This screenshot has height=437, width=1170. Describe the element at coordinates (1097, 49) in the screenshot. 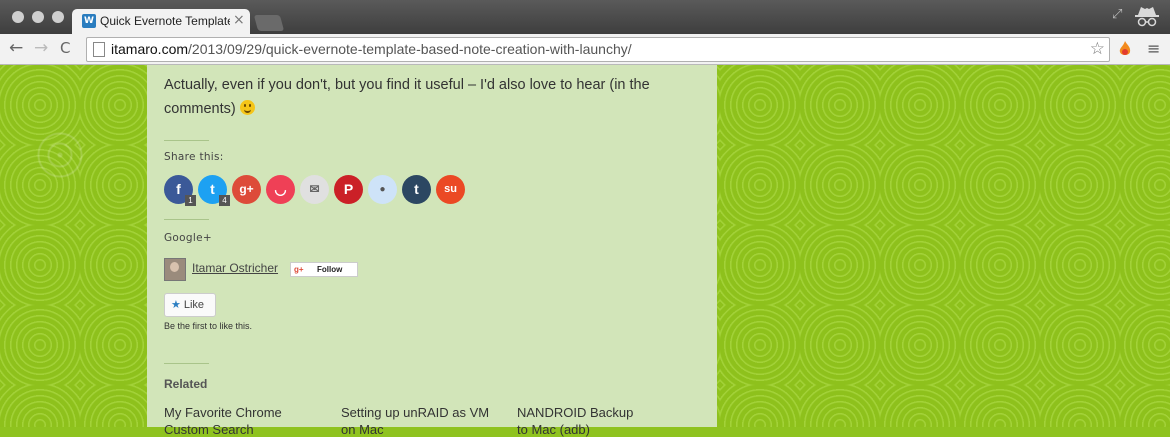

I see `bookmark-star-icon: ☆` at that location.